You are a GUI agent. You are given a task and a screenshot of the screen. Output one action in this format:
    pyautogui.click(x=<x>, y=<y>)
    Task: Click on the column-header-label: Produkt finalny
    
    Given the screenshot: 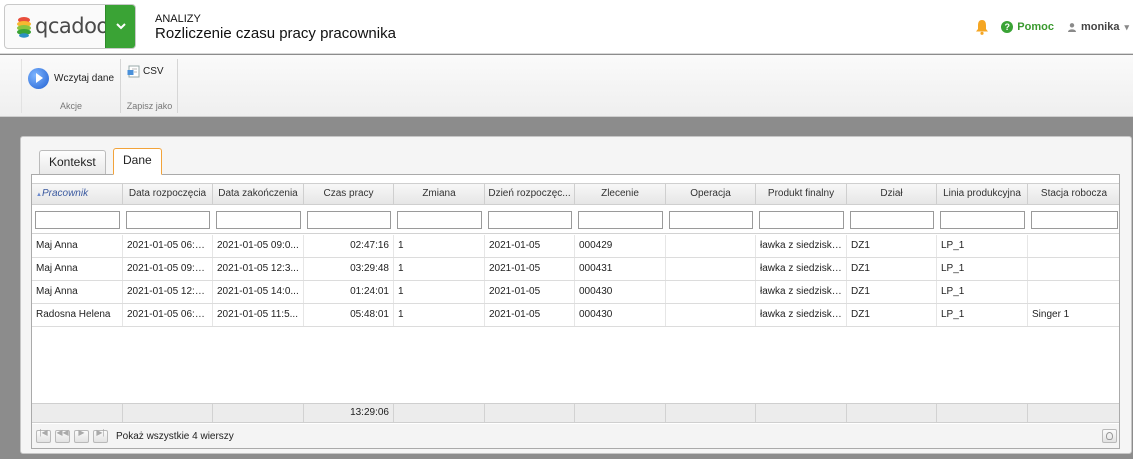 What is the action you would take?
    pyautogui.click(x=801, y=193)
    